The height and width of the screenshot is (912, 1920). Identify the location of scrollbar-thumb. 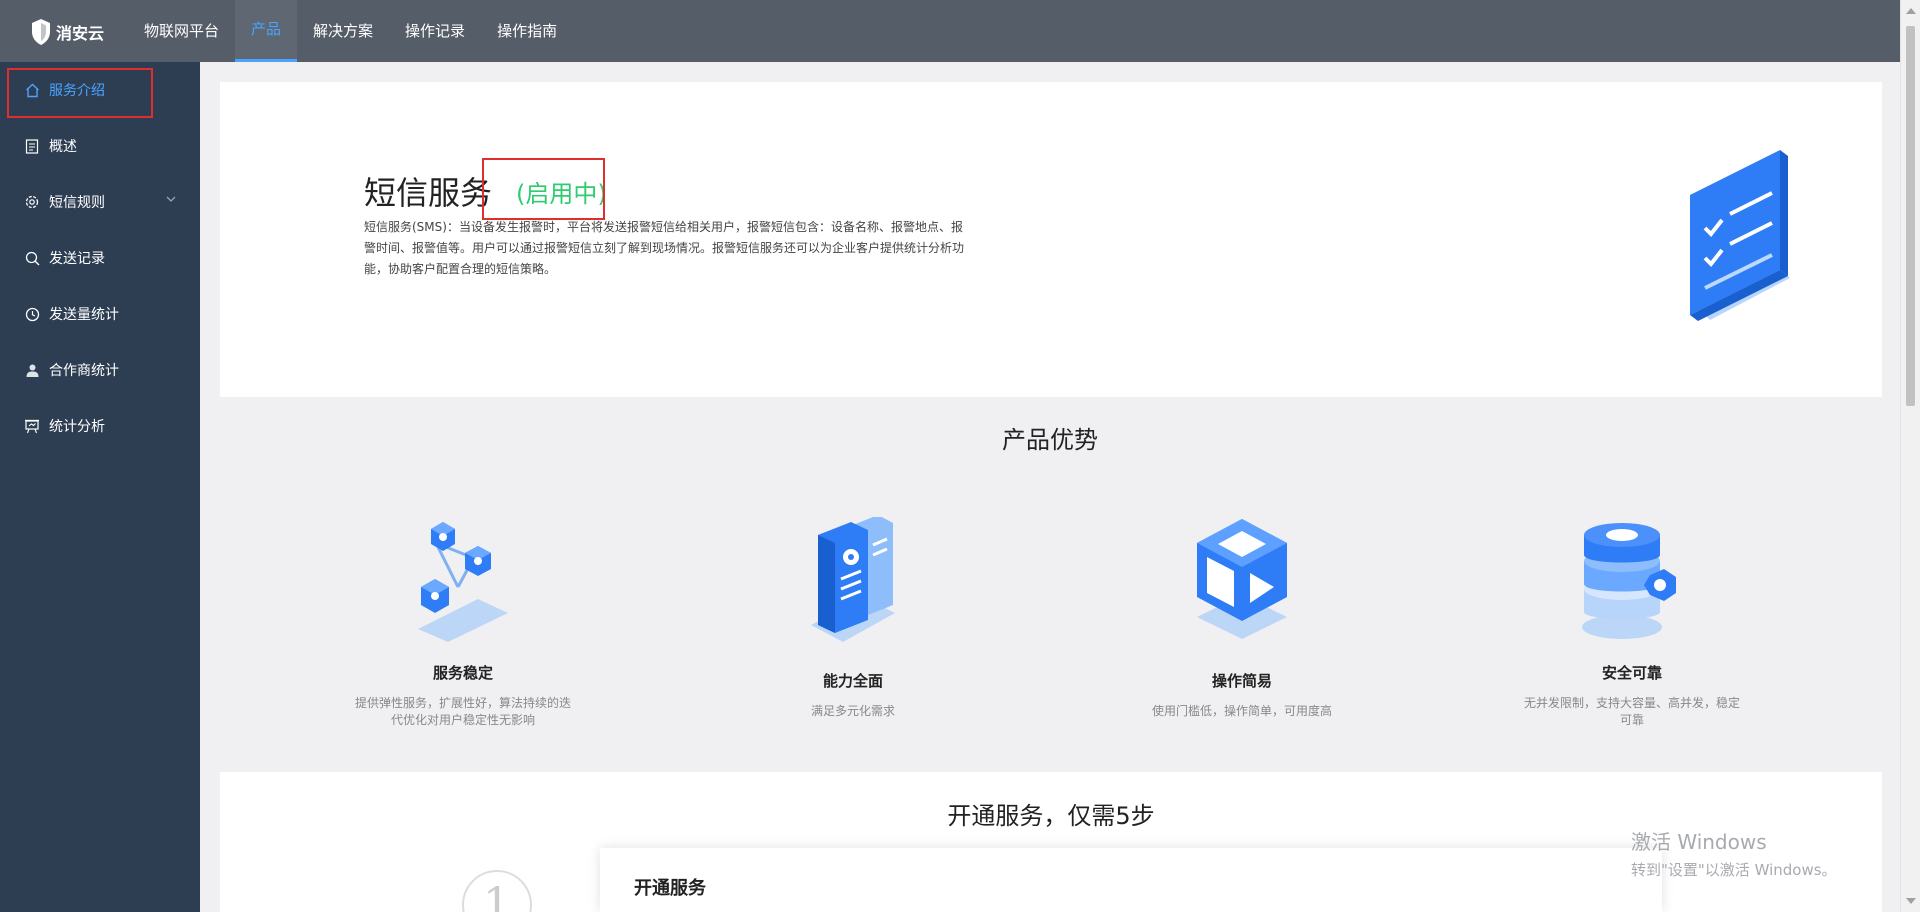
(1910, 216).